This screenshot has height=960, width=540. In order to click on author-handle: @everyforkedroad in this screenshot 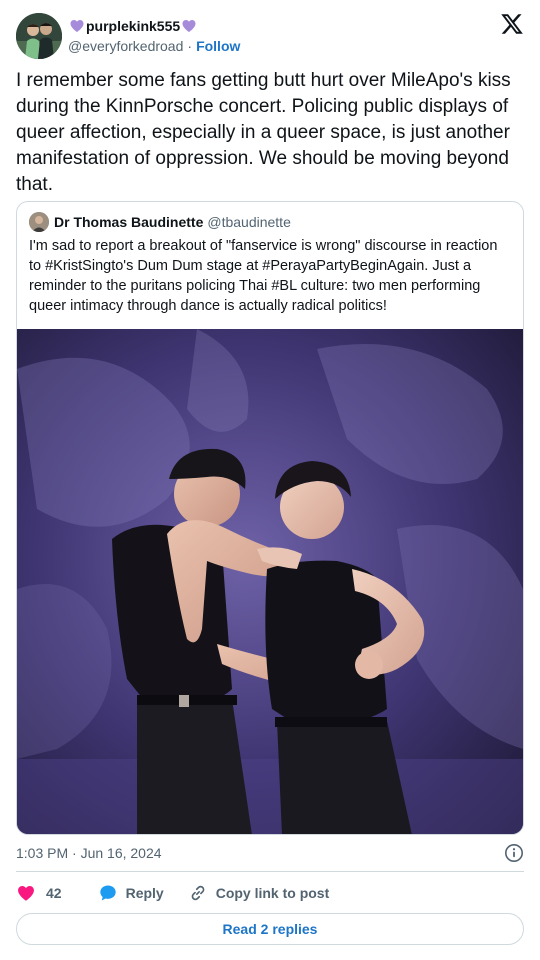, I will do `click(125, 46)`.